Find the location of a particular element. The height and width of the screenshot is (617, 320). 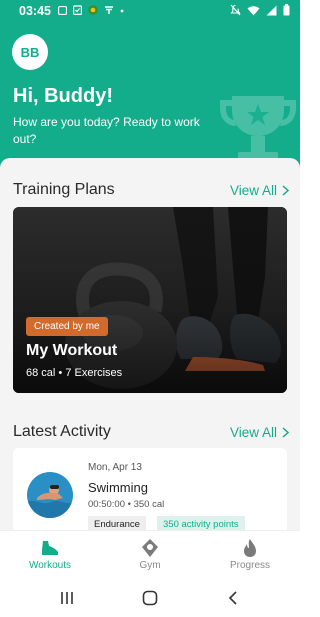

plan-name: My Workout is located at coordinates (72, 350).